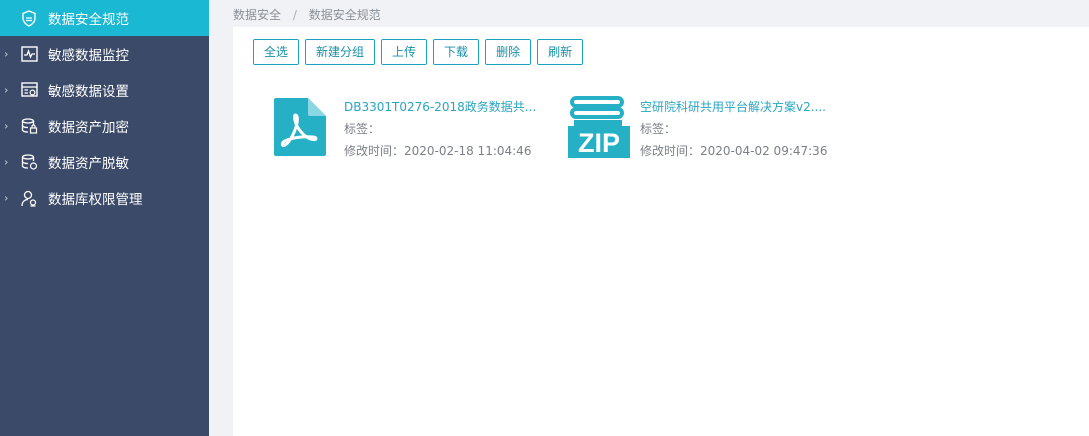 Image resolution: width=1089 pixels, height=436 pixels. I want to click on sidebar-item-label: 敏感数据监控, so click(88, 56).